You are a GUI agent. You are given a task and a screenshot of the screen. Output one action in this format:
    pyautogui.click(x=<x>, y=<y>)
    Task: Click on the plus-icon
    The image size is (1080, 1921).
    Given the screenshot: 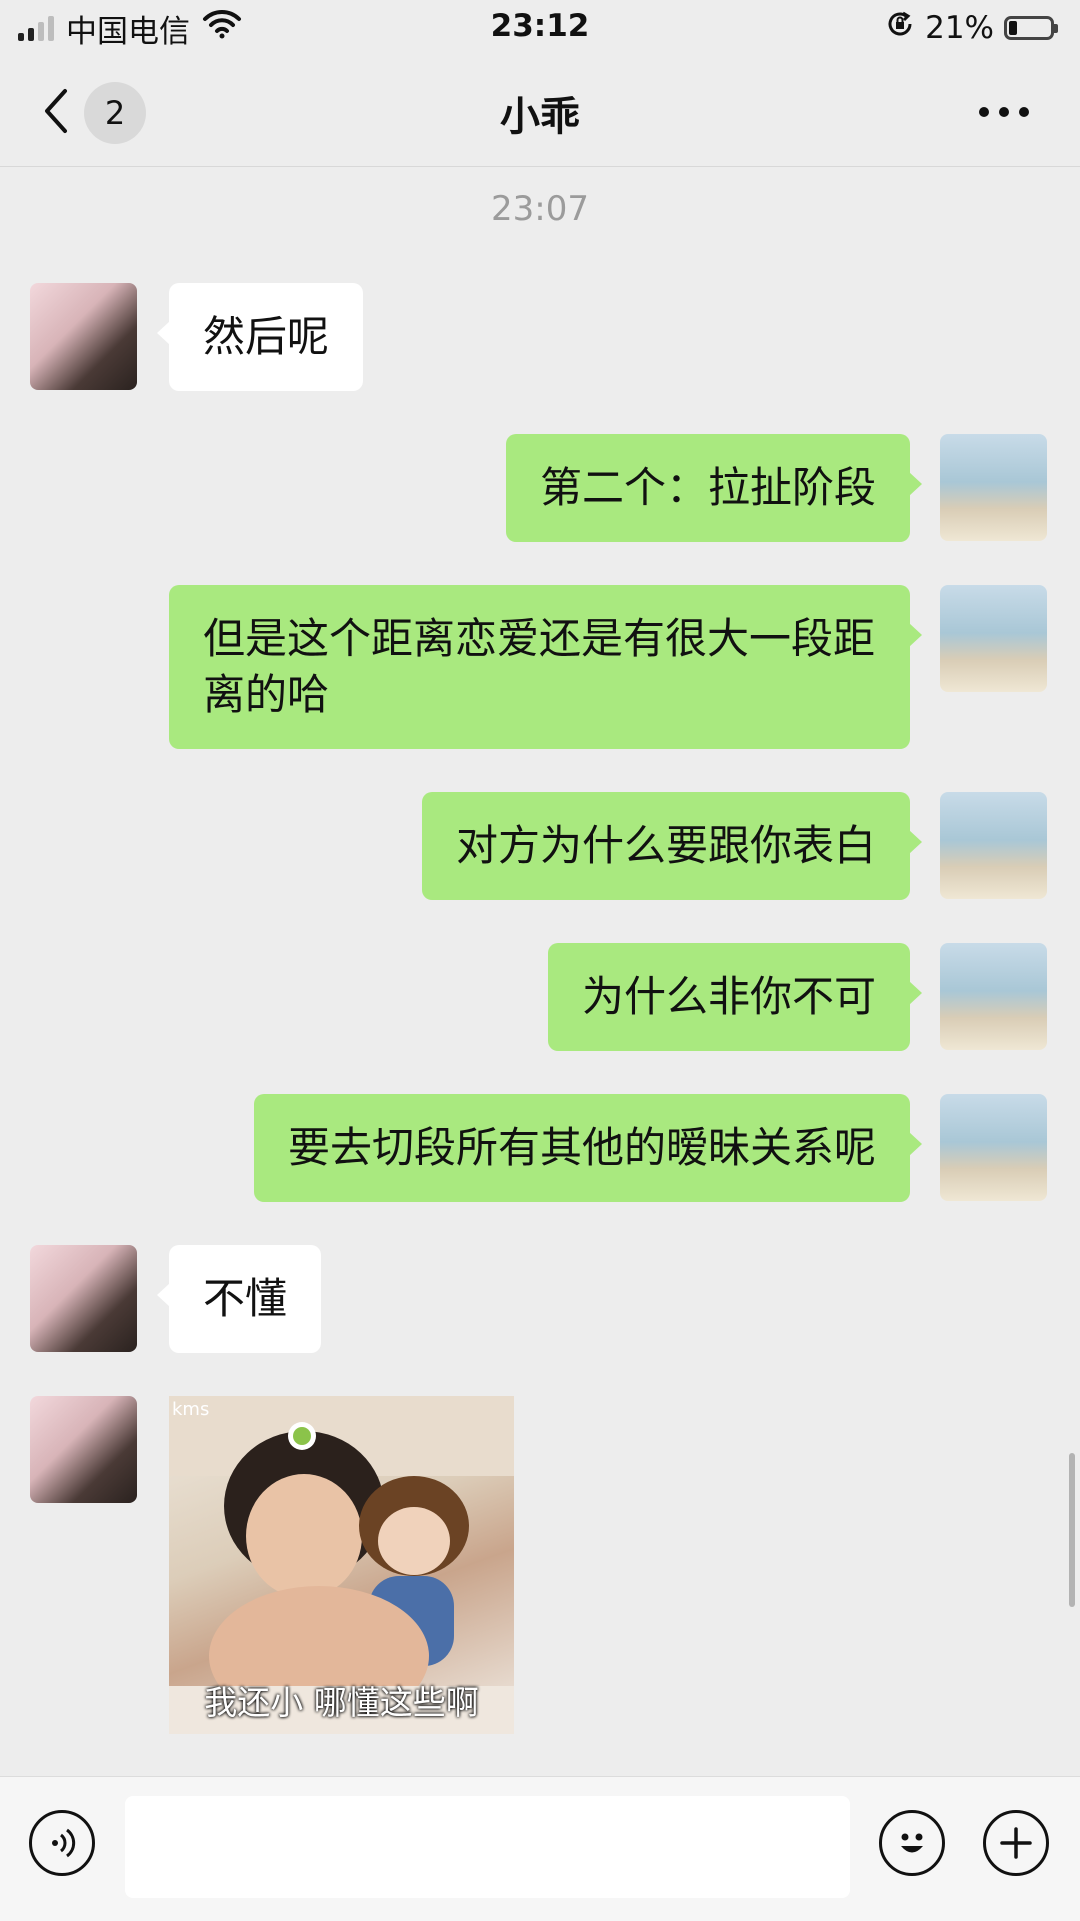 What is the action you would take?
    pyautogui.click(x=1016, y=1843)
    